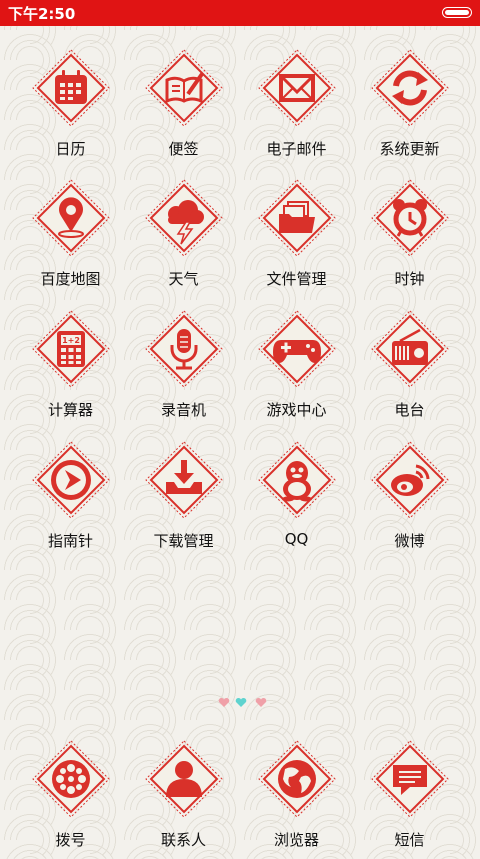 The image size is (480, 859). Describe the element at coordinates (183, 779) in the screenshot. I see `contact-icon` at that location.